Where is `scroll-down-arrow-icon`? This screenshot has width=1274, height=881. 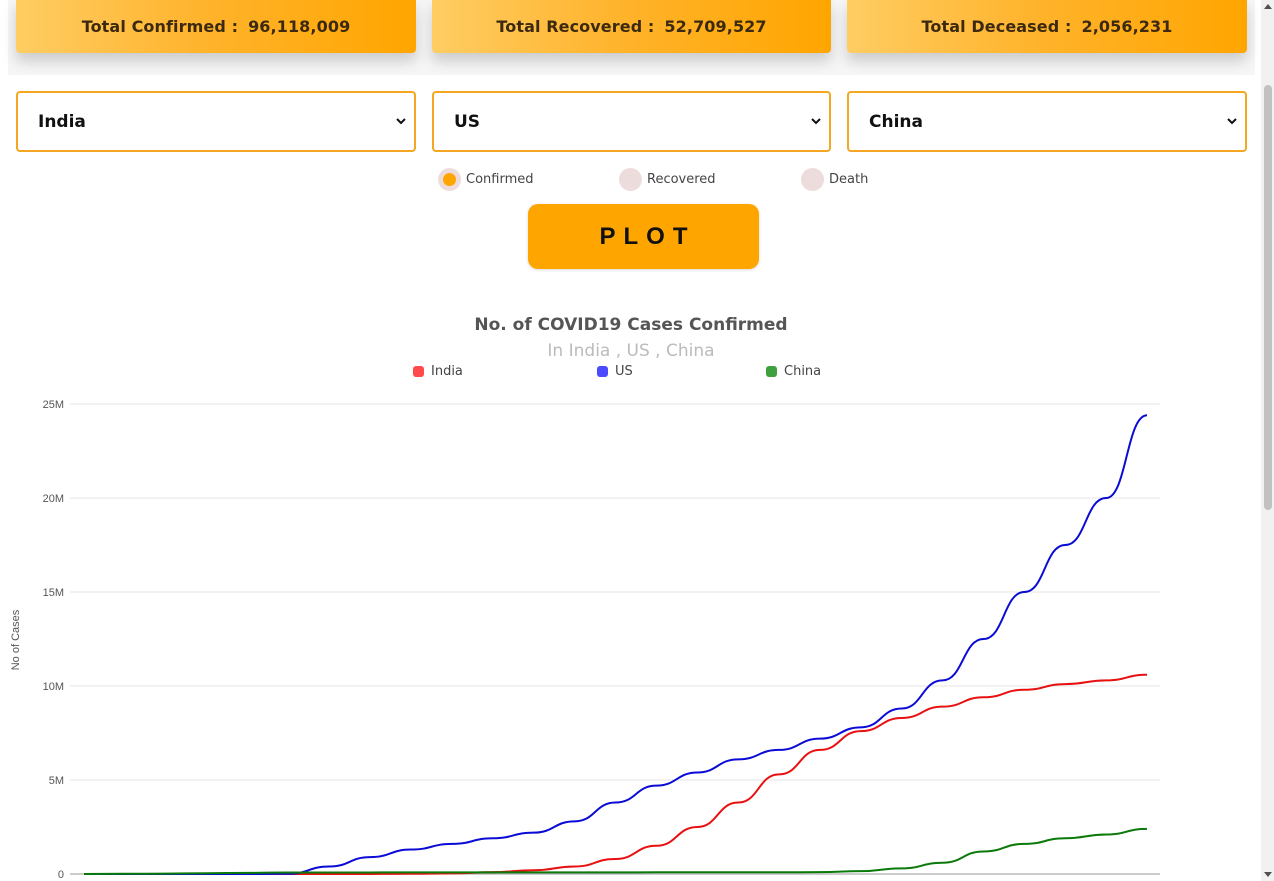 scroll-down-arrow-icon is located at coordinates (1268, 874).